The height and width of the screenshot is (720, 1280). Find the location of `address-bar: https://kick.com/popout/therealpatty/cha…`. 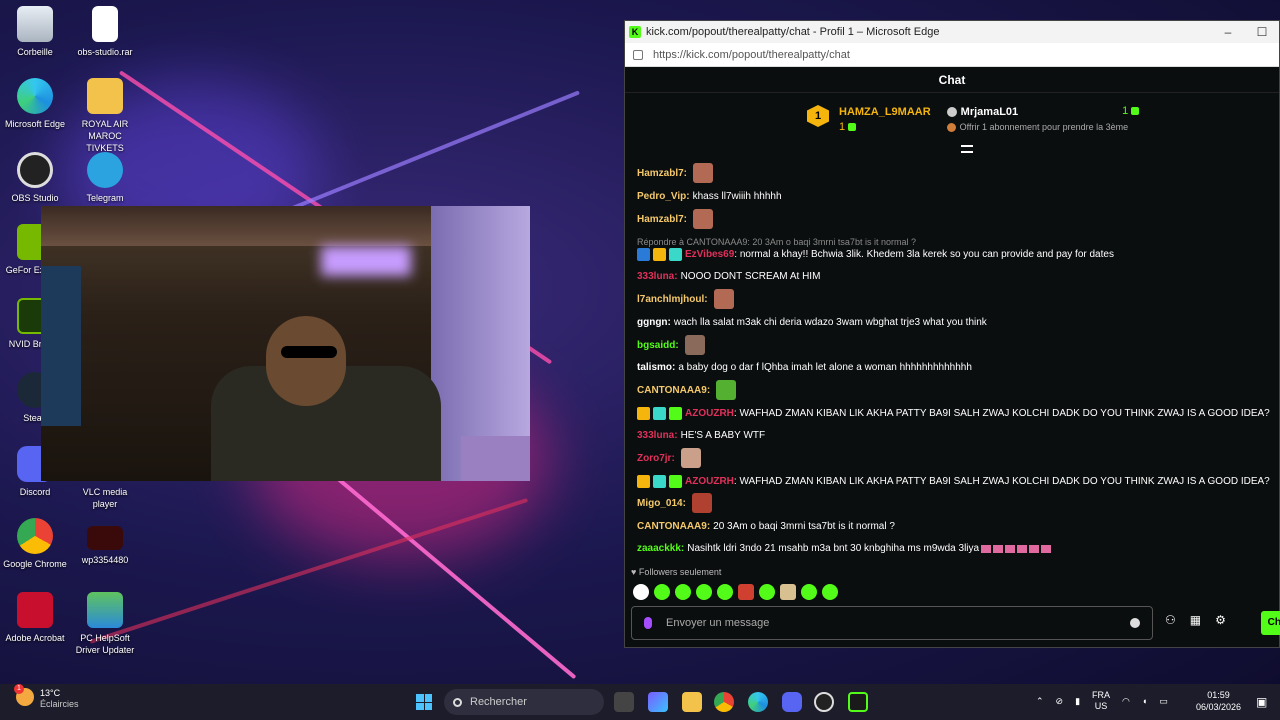

address-bar: https://kick.com/popout/therealpatty/cha… is located at coordinates (952, 55).